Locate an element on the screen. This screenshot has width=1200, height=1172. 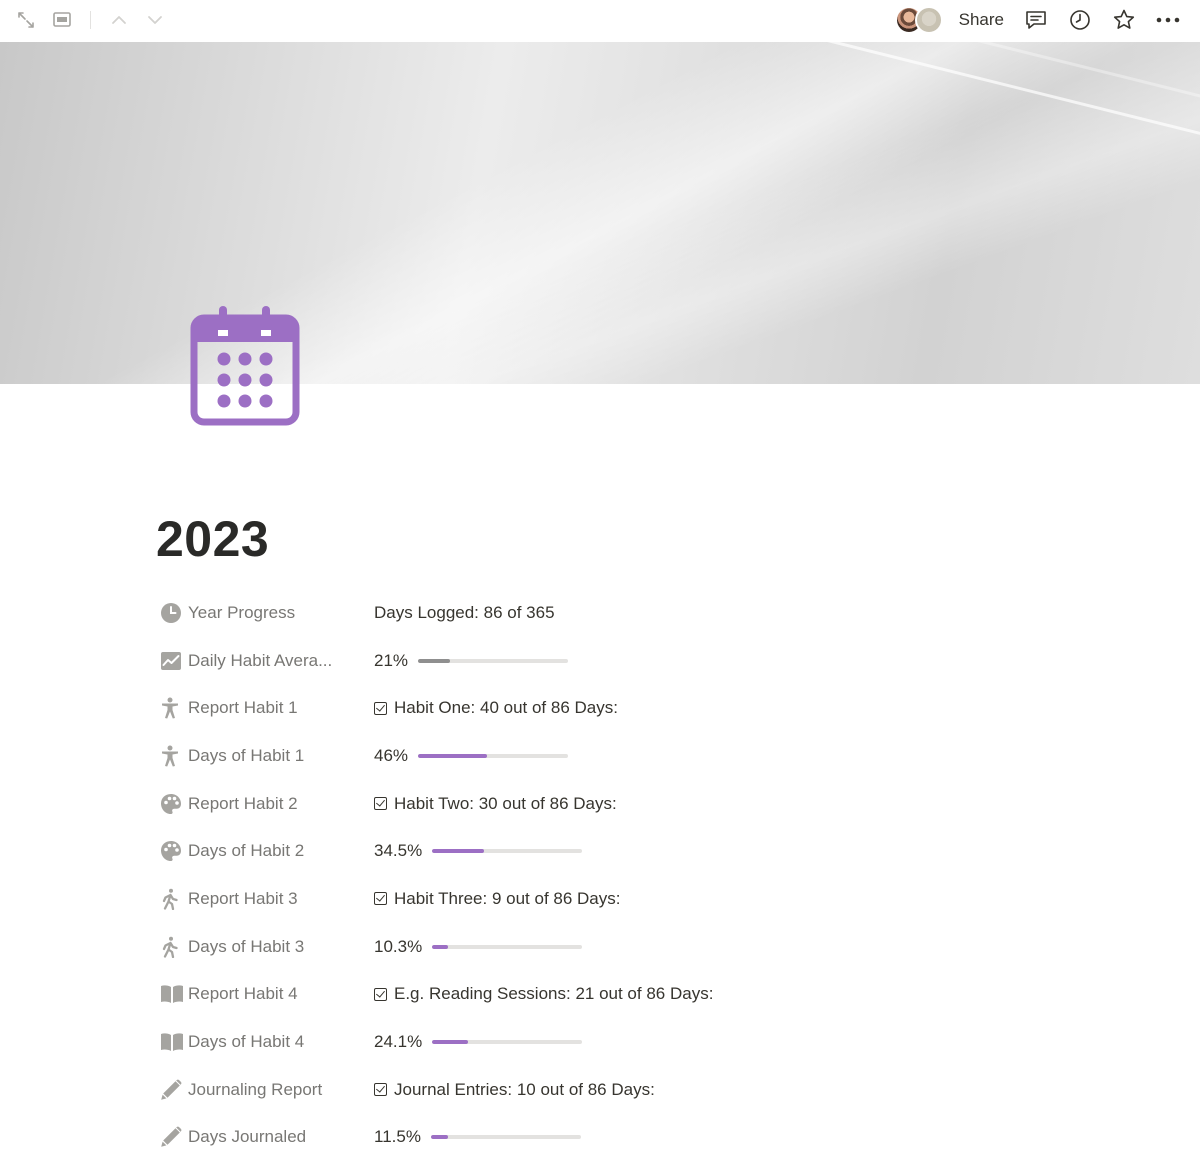
property-value: 10.3% is located at coordinates (478, 947).